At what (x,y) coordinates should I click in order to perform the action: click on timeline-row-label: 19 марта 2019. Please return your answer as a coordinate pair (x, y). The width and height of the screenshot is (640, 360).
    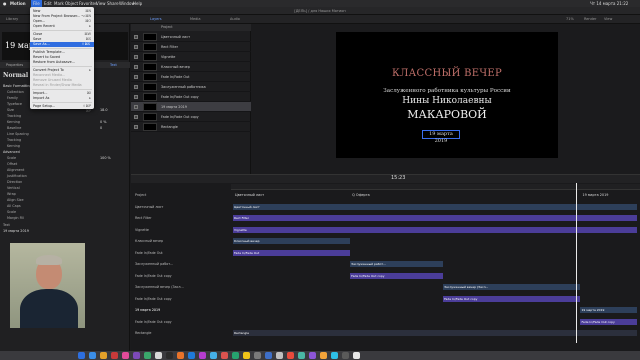
    Looking at the image, I should click on (179, 310).